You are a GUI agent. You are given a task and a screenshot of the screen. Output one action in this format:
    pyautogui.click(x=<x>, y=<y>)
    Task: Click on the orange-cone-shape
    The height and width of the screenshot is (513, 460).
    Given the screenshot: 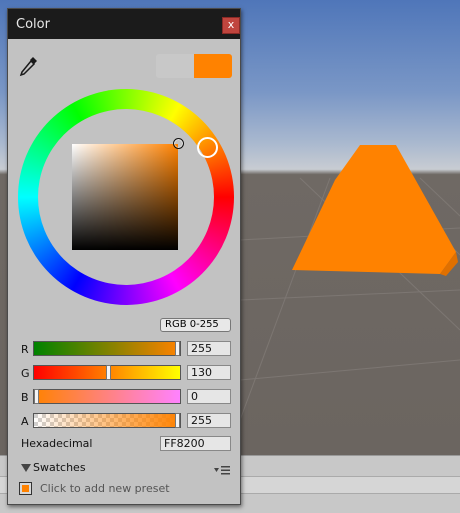 What is the action you would take?
    pyautogui.click(x=374, y=209)
    